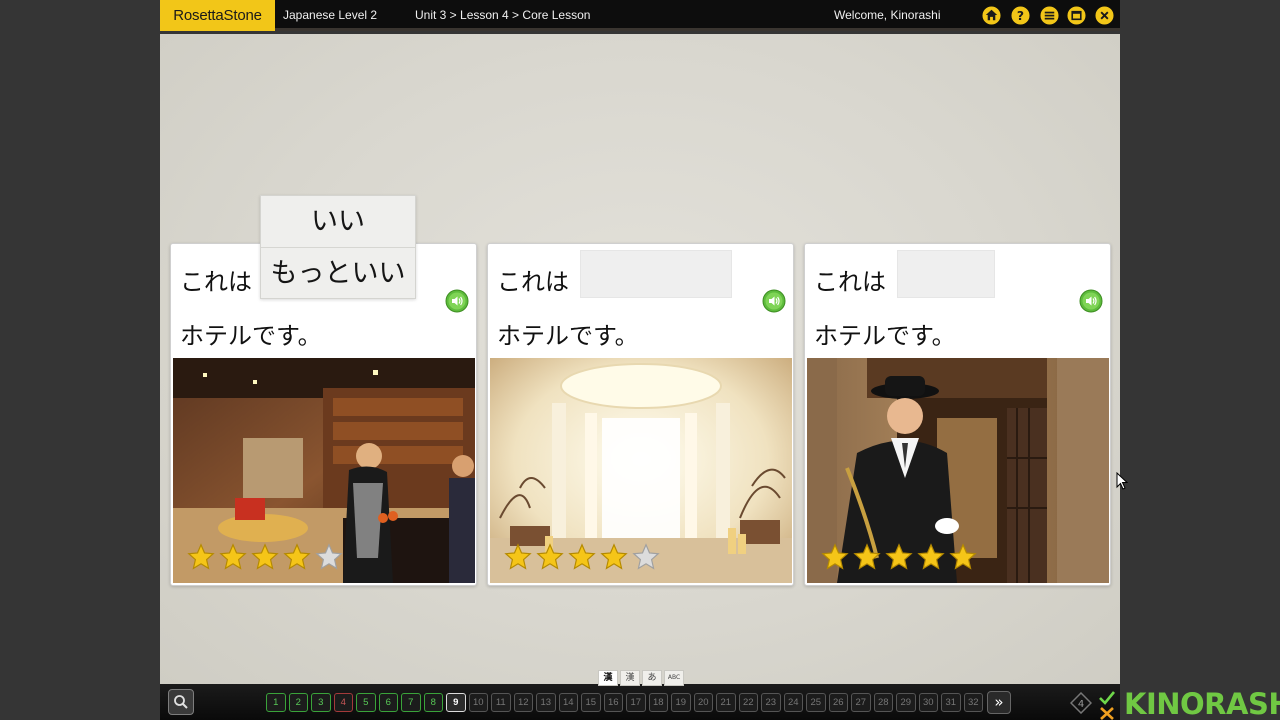 The image size is (1280, 720). I want to click on screen-27-button: 27, so click(861, 702).